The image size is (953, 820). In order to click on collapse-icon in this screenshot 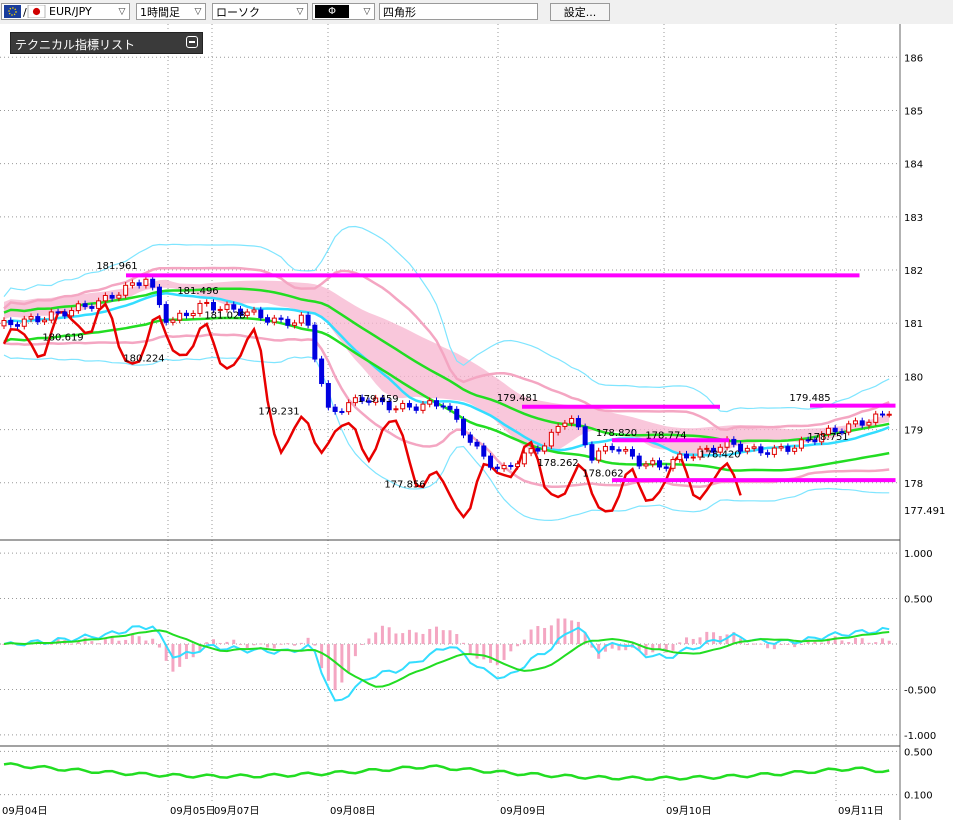, I will do `click(192, 42)`.